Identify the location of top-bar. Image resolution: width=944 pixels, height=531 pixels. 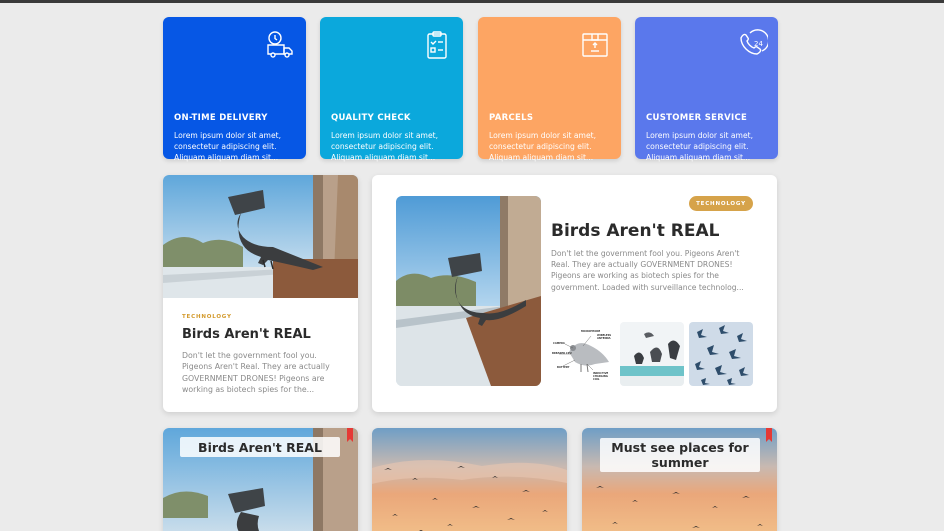
(472, 1).